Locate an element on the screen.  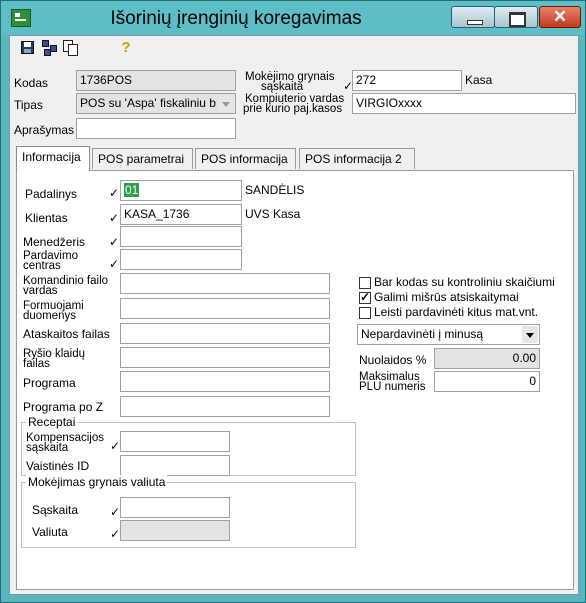
menedzeris-label: Menedžeris is located at coordinates (54, 242).